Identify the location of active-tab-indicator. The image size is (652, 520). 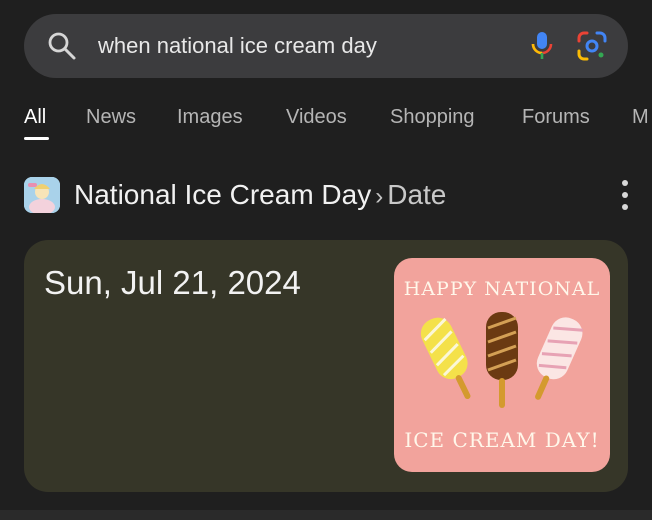
(36, 138).